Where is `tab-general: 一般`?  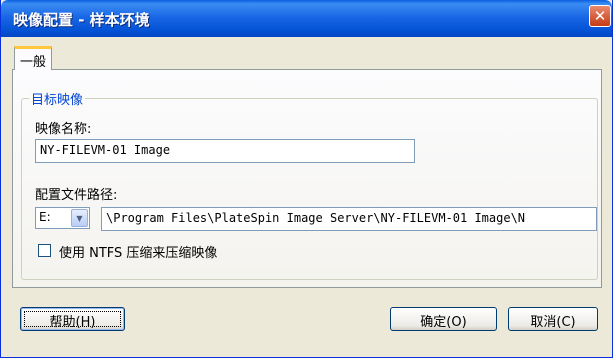 tab-general: 一般 is located at coordinates (33, 58).